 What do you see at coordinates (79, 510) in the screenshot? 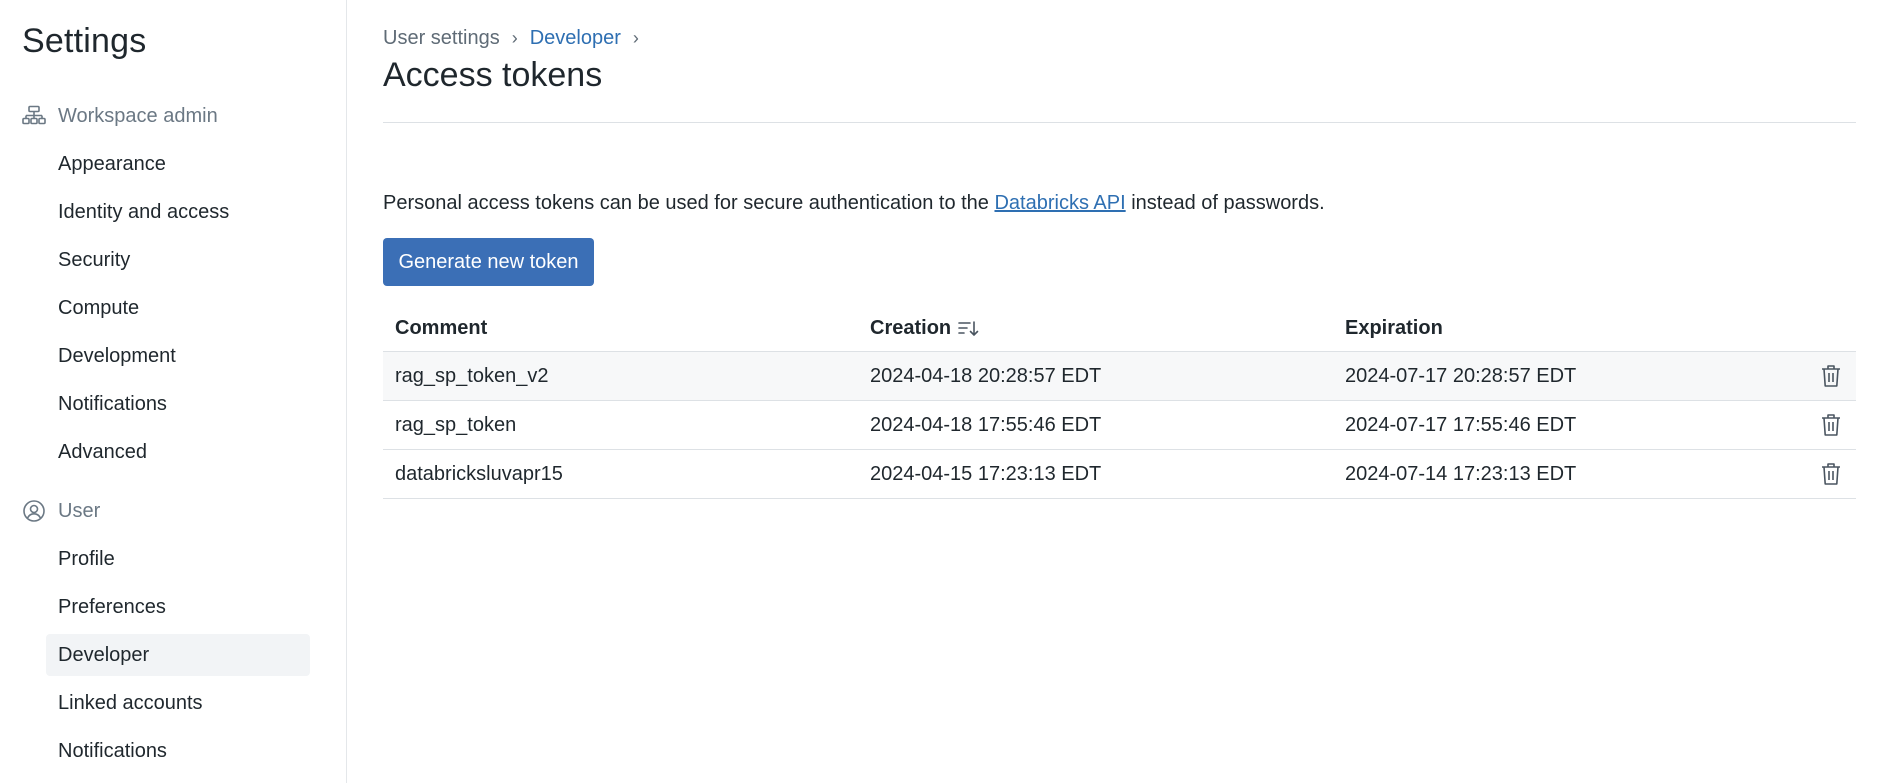
I see `user-group-label: User` at bounding box center [79, 510].